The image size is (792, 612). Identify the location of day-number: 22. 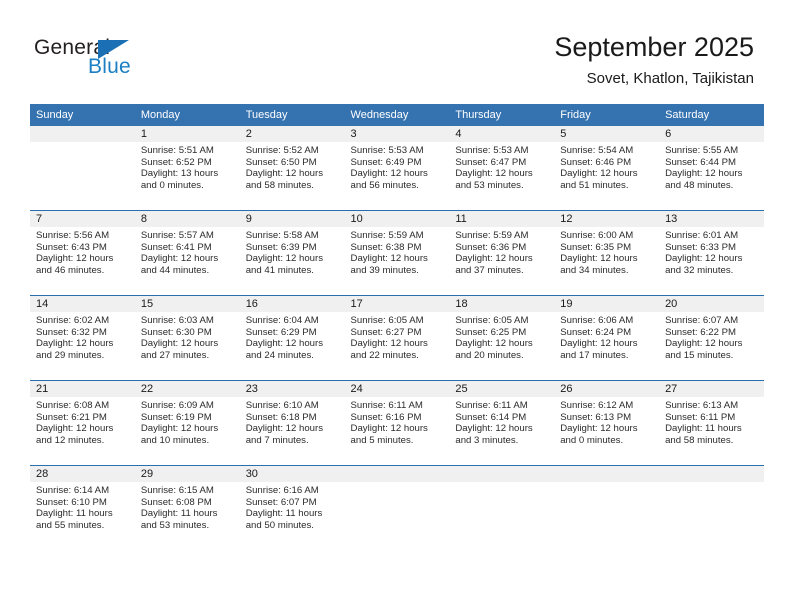
(187, 389).